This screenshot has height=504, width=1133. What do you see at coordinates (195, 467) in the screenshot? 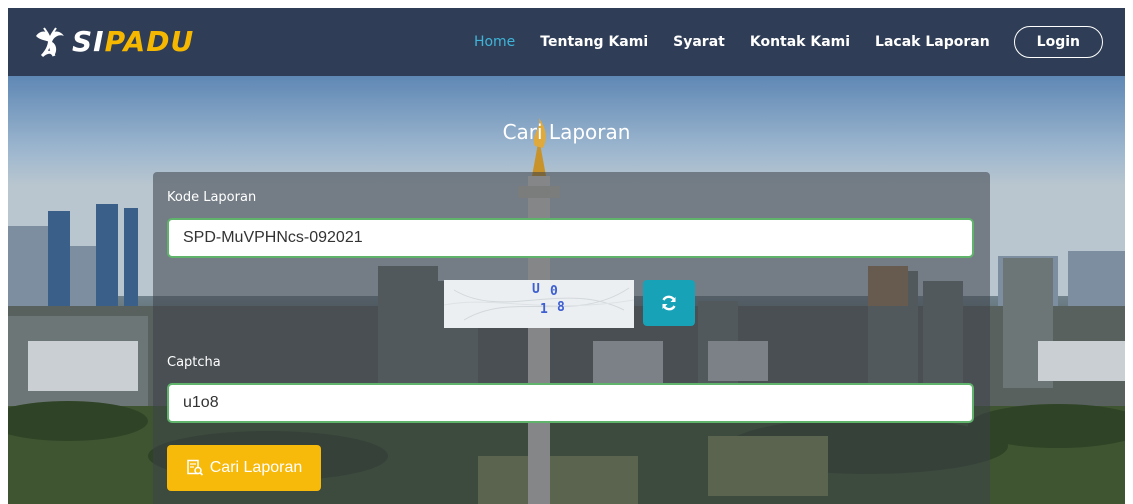
I see `search-document-icon` at bounding box center [195, 467].